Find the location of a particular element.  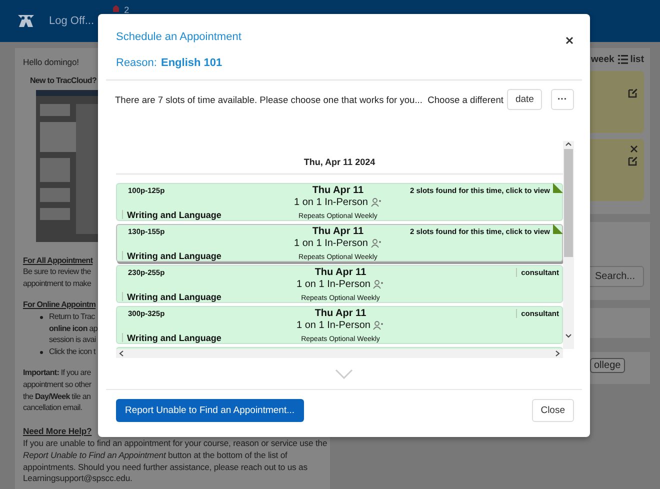

date-button: date is located at coordinates (524, 99).